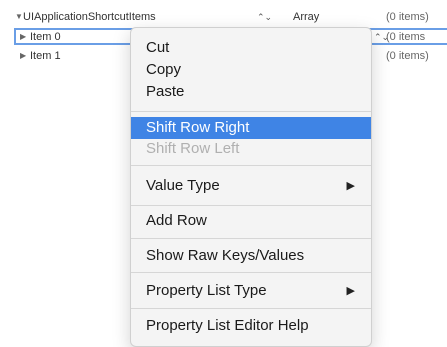 The height and width of the screenshot is (347, 447). I want to click on plist-key: Item 0, so click(45, 37).